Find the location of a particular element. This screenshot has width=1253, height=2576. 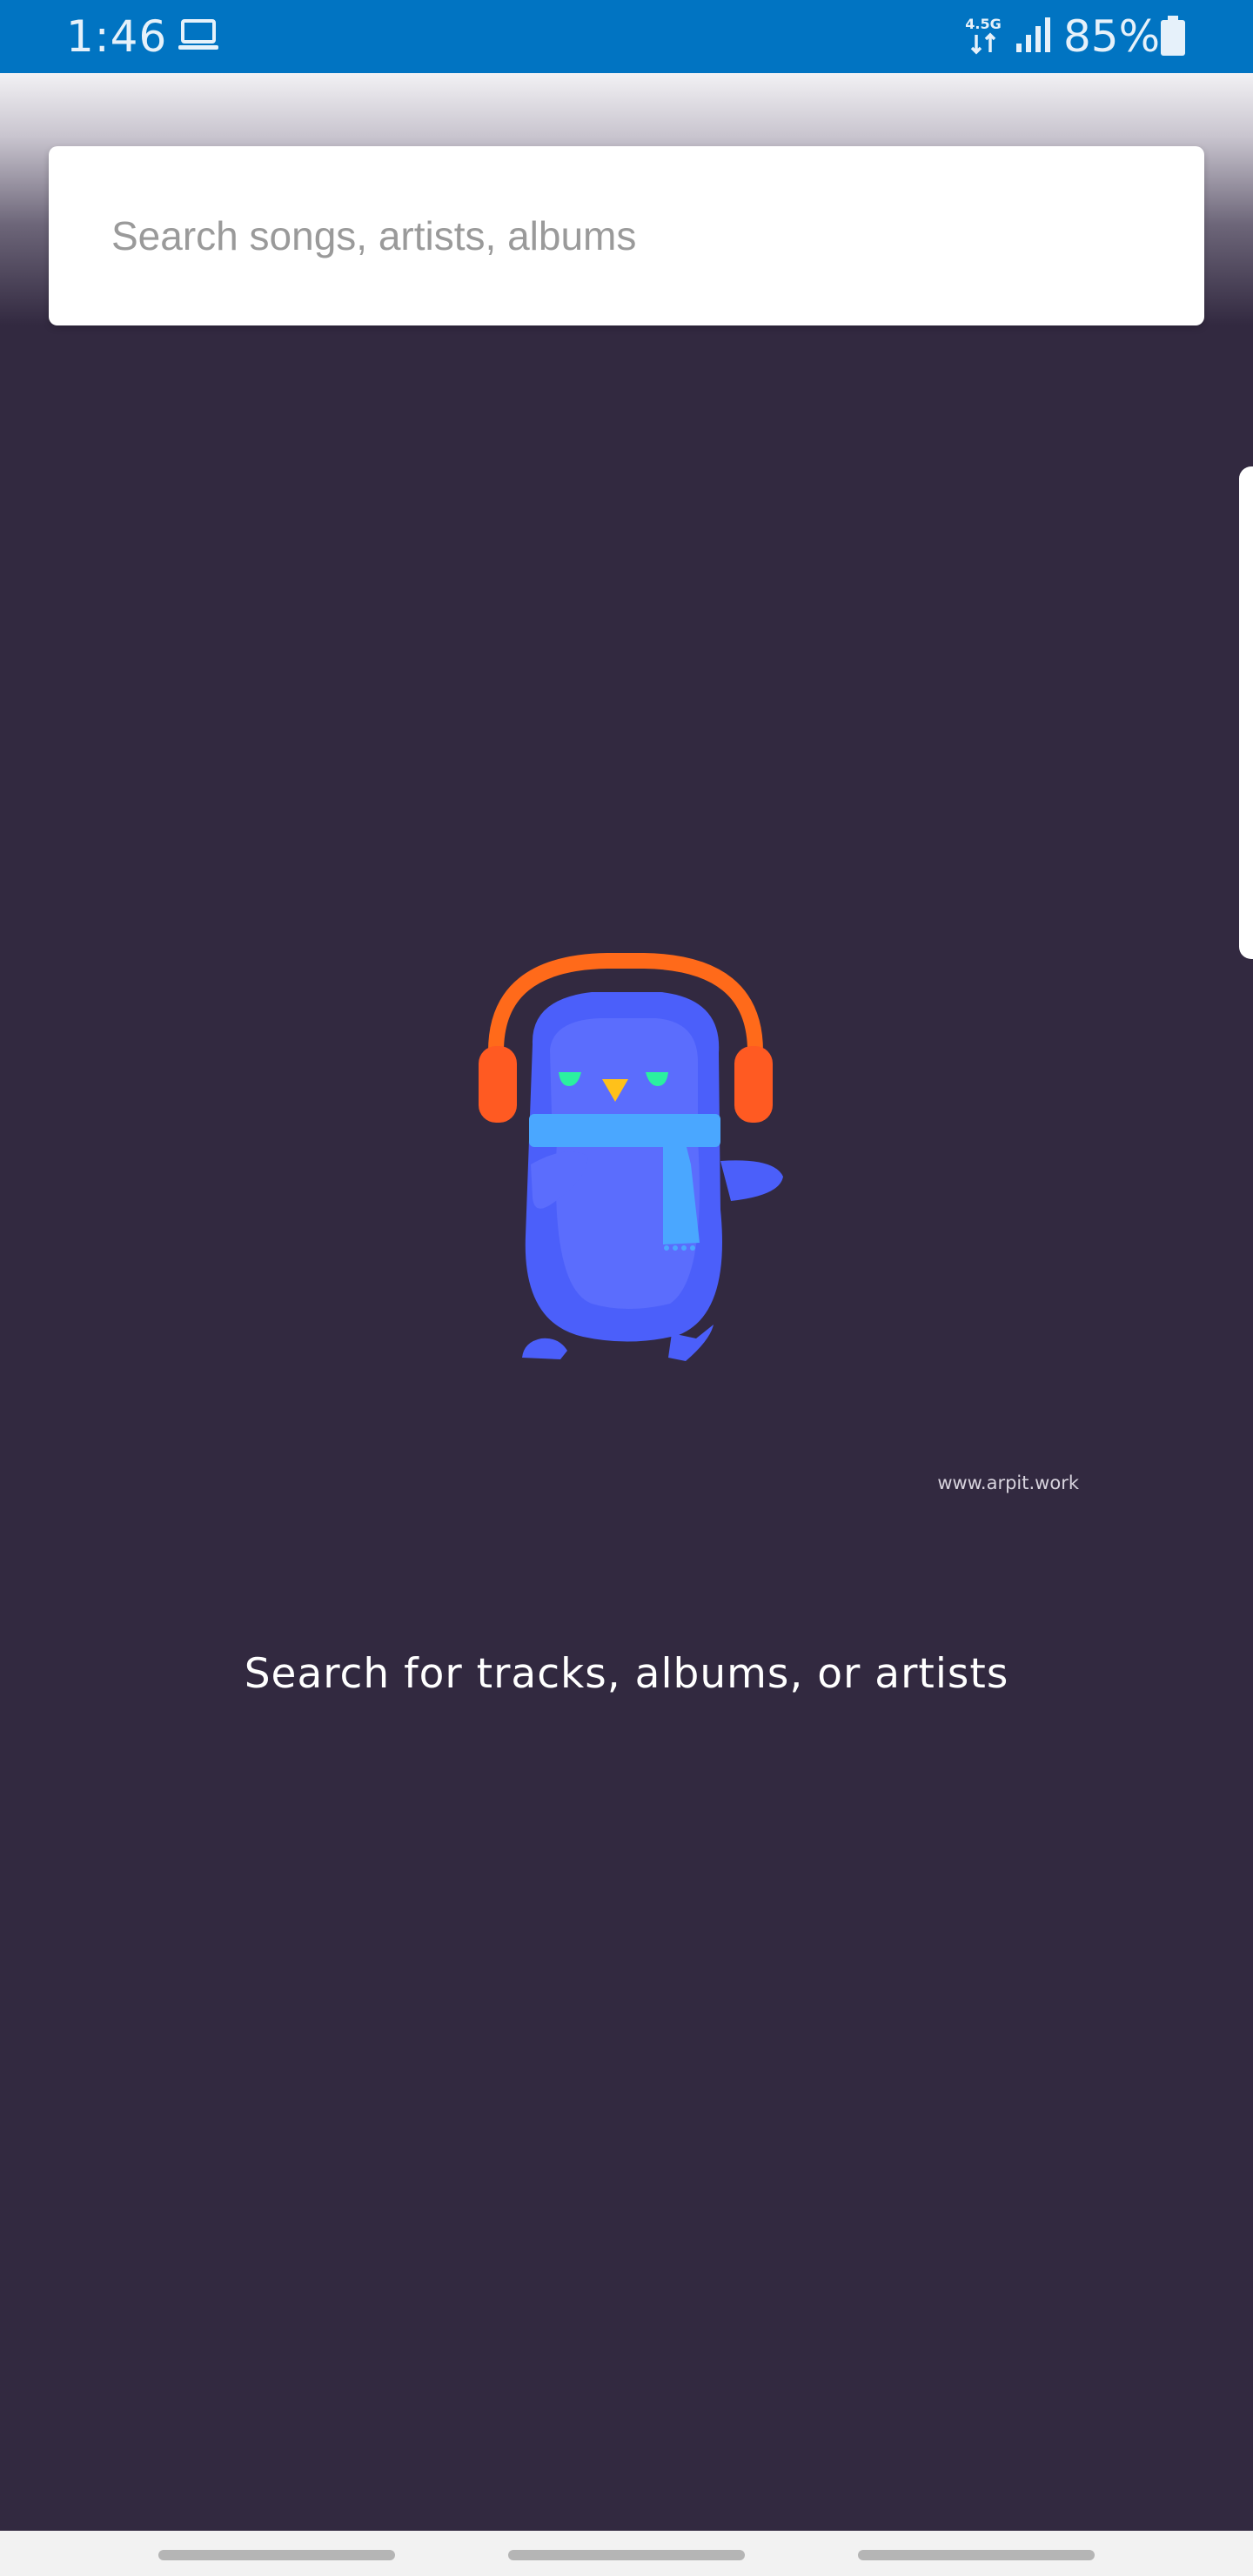

navigation-bar is located at coordinates (626, 2554).